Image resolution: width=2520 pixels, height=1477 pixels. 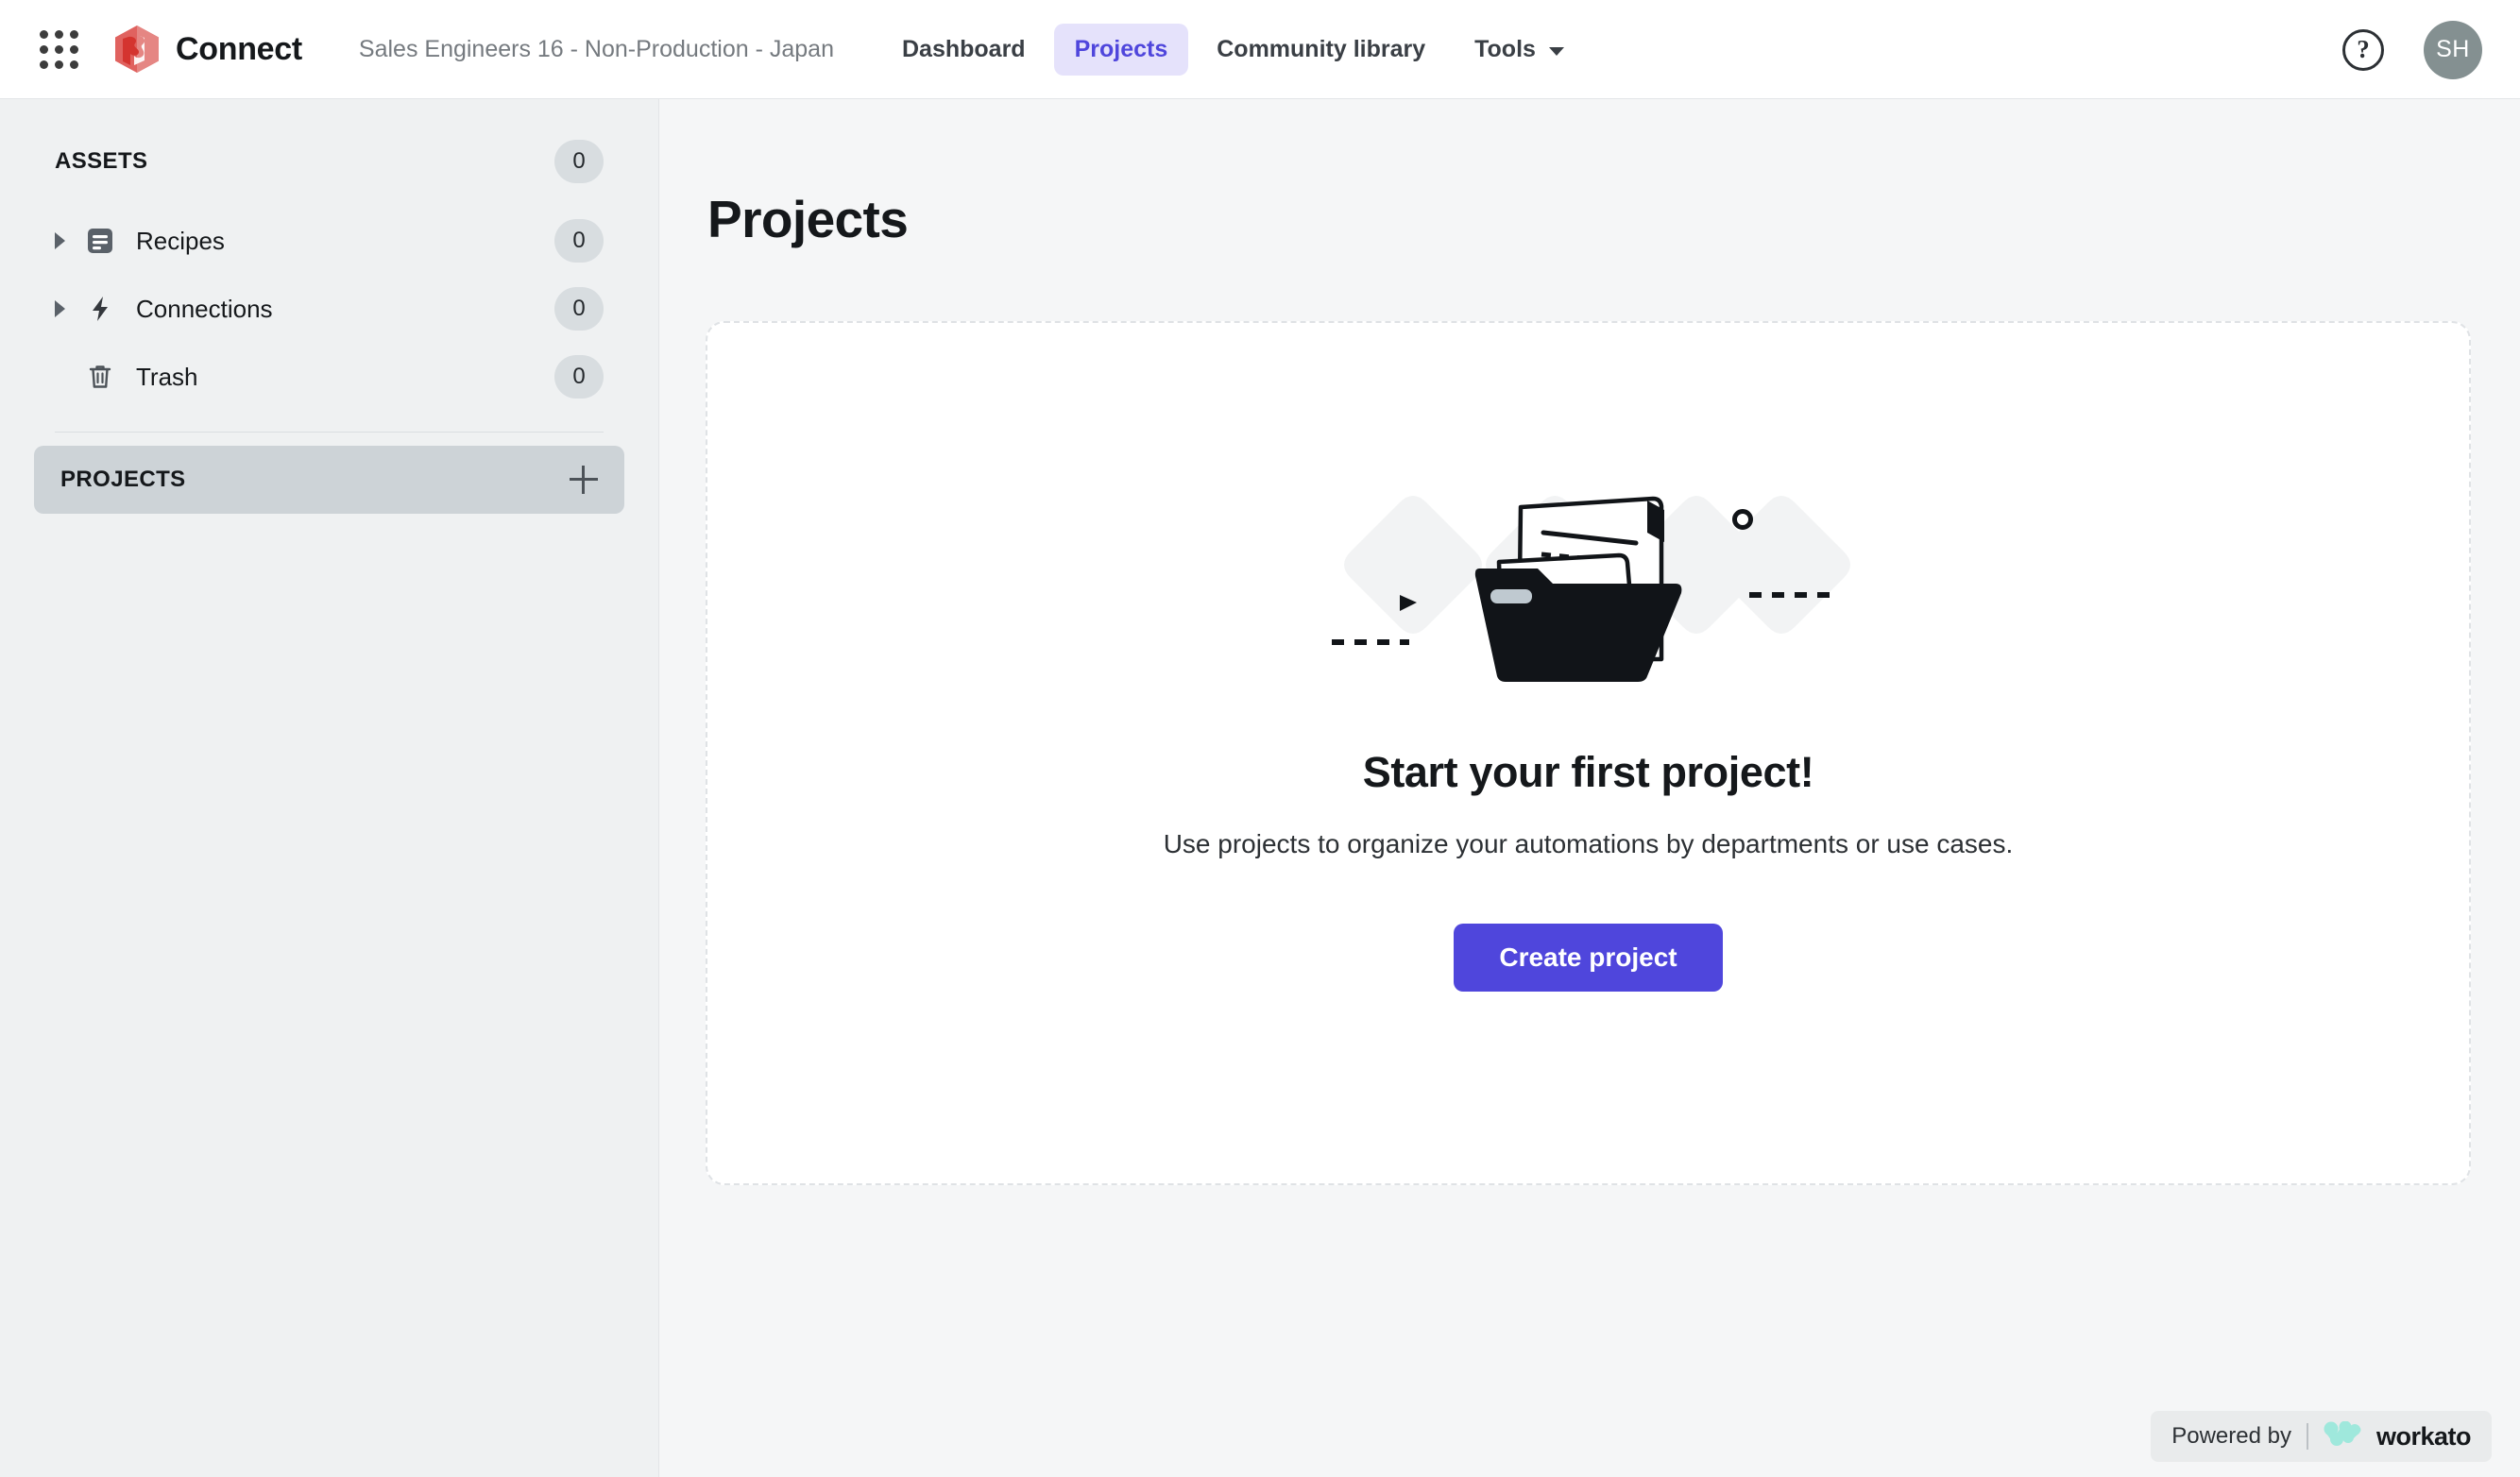 I want to click on nav-item-community-library: Community library, so click(x=1321, y=50).